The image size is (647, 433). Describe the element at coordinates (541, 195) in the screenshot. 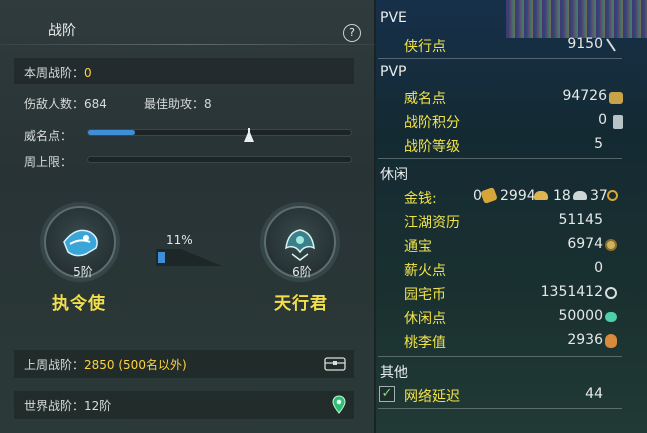

I see `silver-ingot-icon` at that location.